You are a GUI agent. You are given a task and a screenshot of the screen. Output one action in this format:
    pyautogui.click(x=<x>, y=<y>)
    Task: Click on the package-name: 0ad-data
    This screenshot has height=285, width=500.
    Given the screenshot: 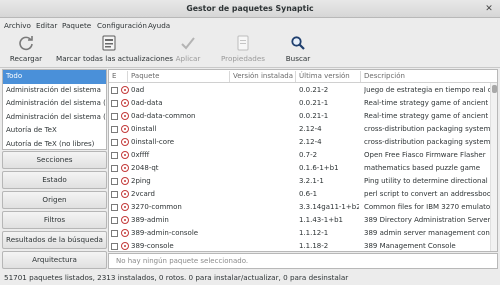 What is the action you would take?
    pyautogui.click(x=147, y=103)
    